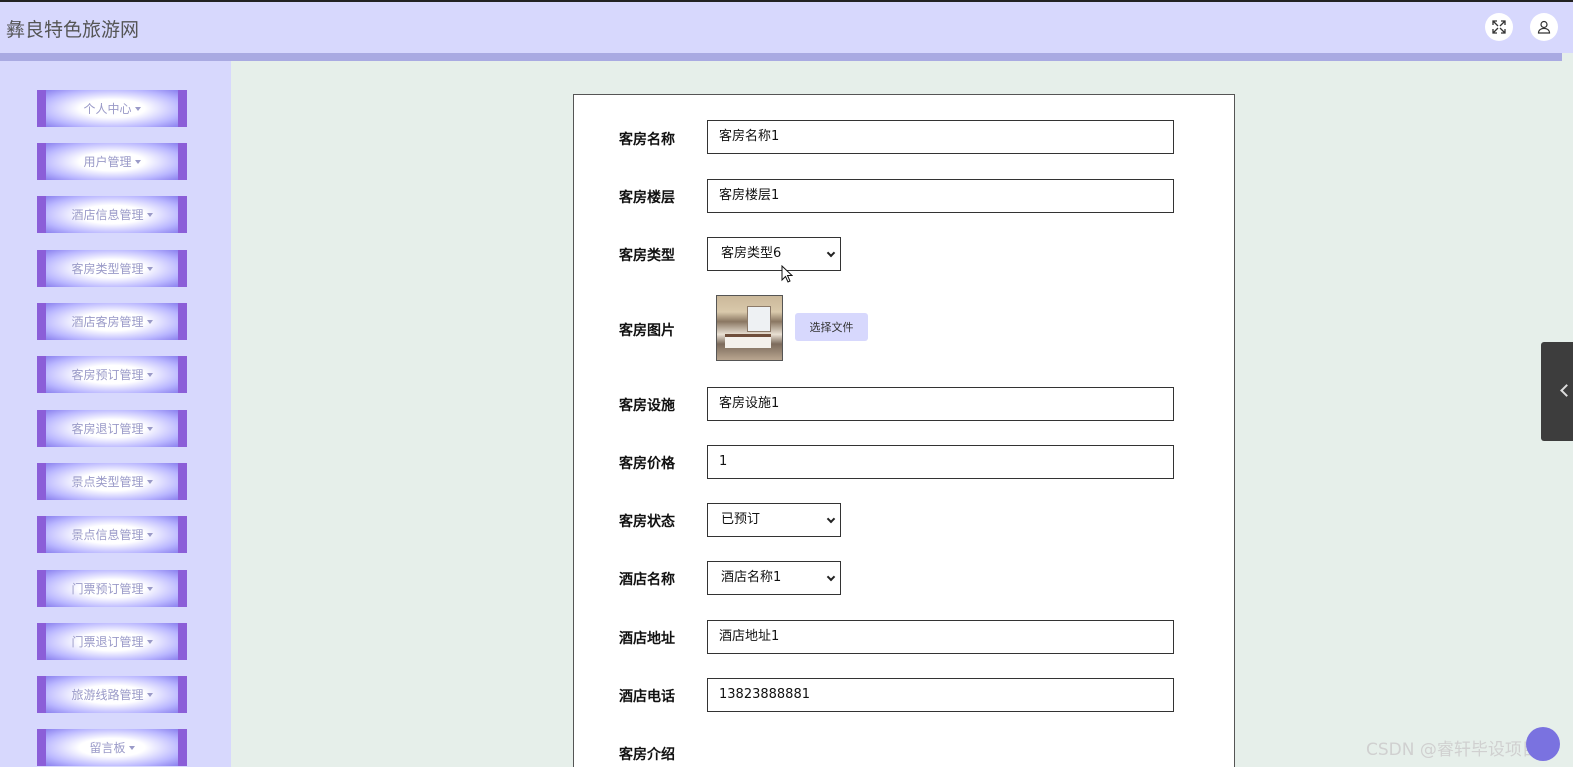 The height and width of the screenshot is (767, 1573). Describe the element at coordinates (940, 637) in the screenshot. I see `hotel-address-input: 酒店地址1` at that location.